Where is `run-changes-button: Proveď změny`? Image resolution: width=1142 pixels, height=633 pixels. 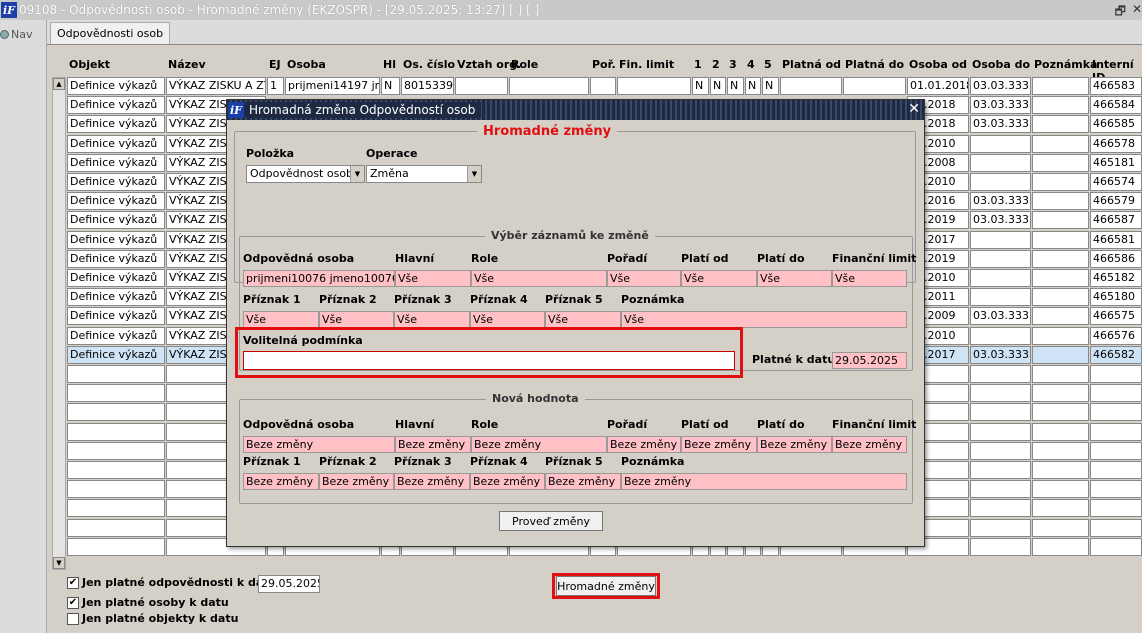
run-changes-button: Proveď změny is located at coordinates (551, 521).